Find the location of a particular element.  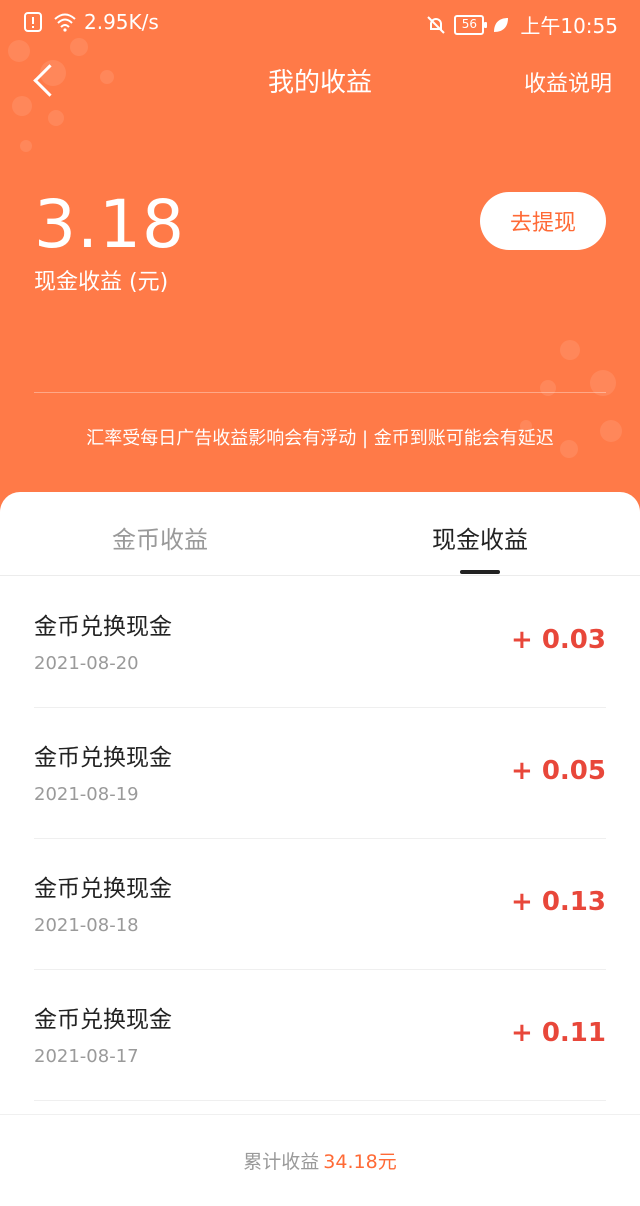

earnings-tabs: 金币收益 现金收益 is located at coordinates (320, 534).